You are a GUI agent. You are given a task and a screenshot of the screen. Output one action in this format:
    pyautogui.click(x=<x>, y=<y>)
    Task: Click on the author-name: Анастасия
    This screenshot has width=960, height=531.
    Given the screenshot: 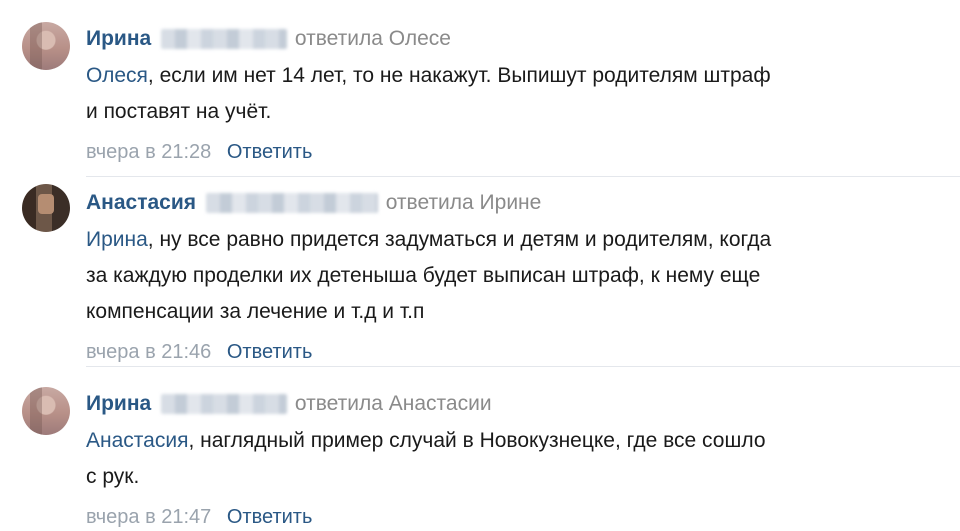 What is the action you would take?
    pyautogui.click(x=141, y=202)
    